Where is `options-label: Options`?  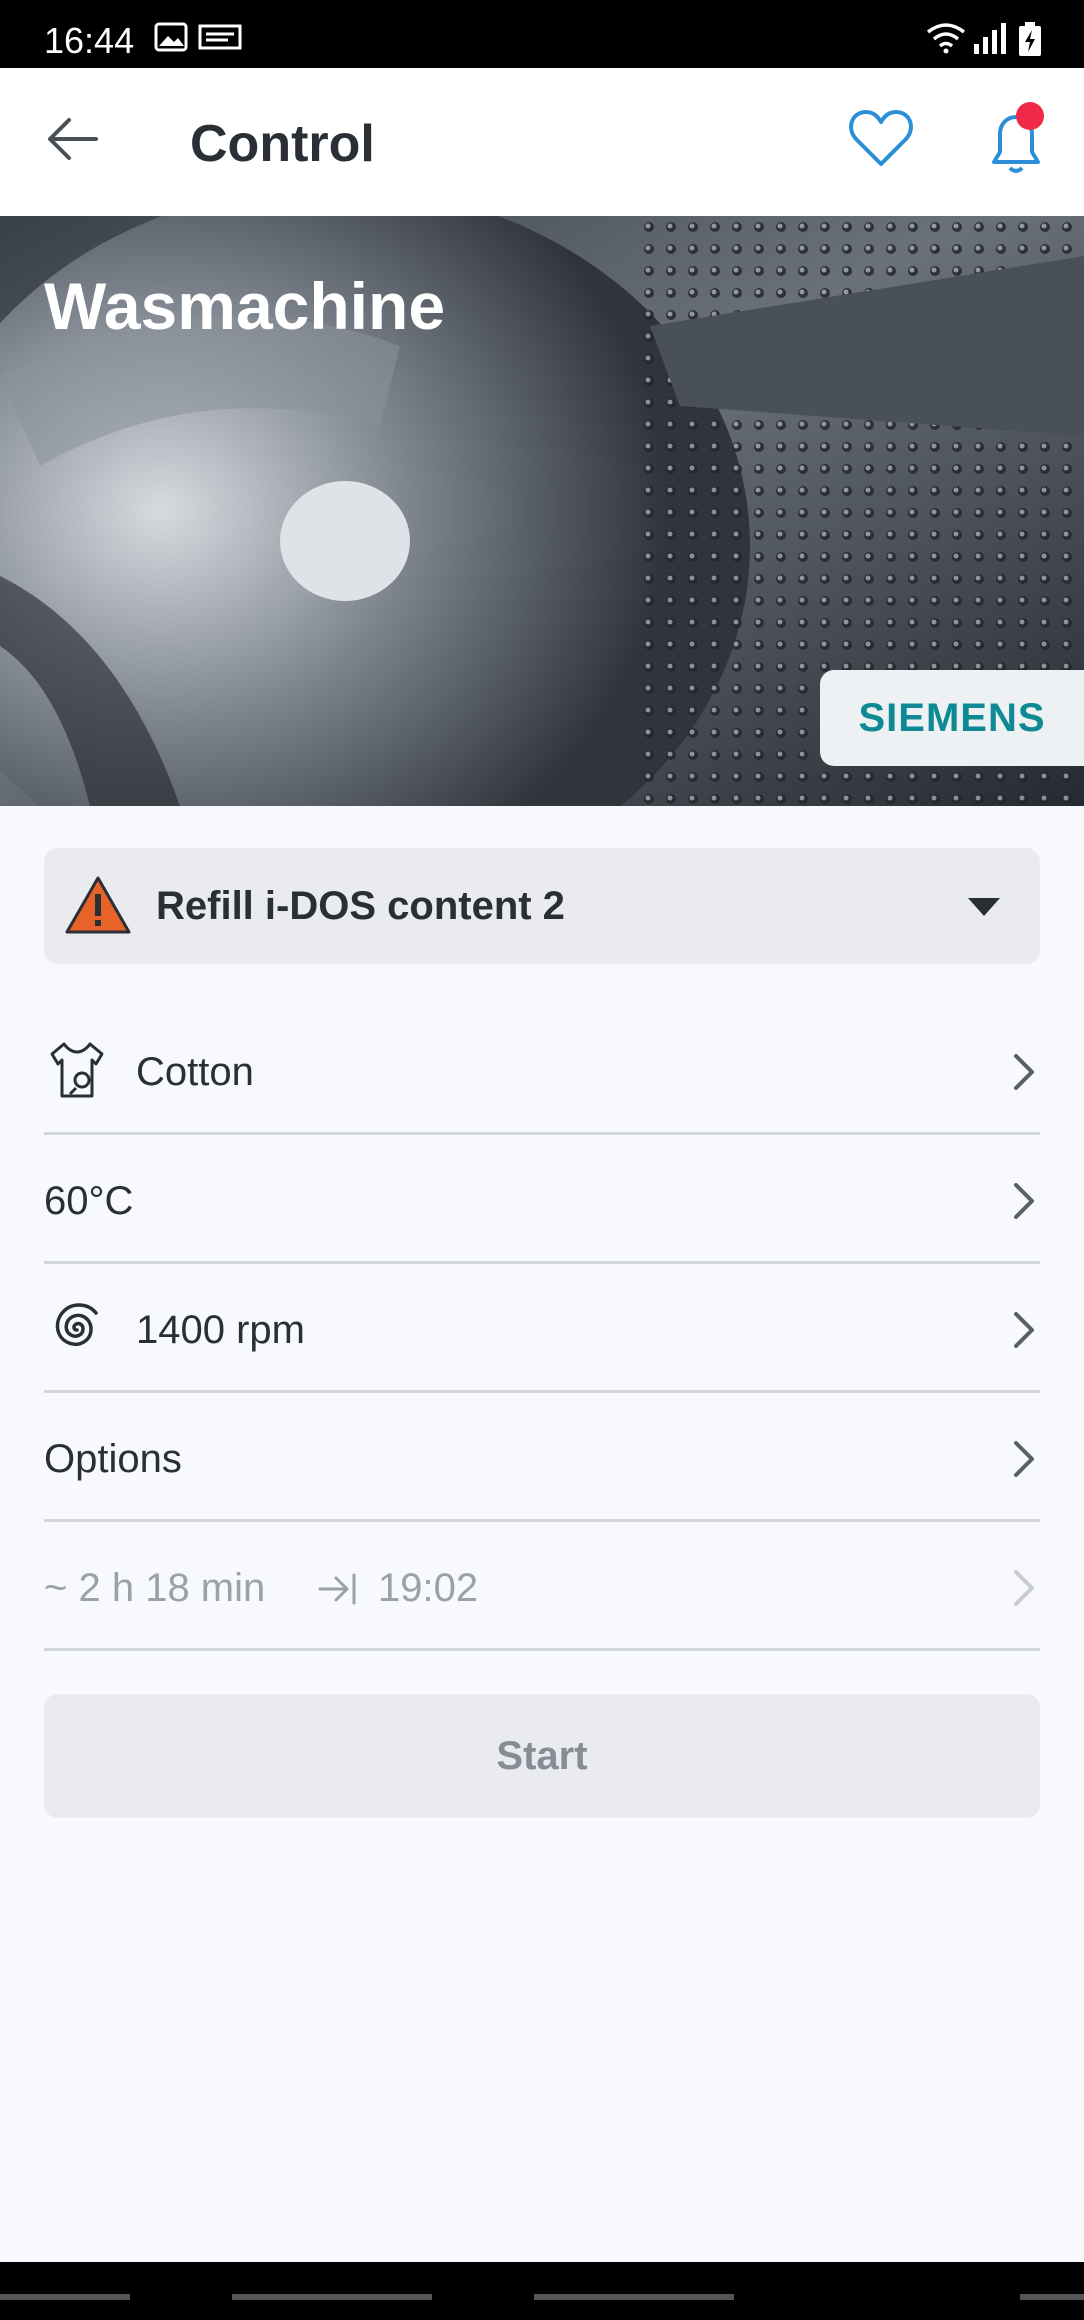 options-label: Options is located at coordinates (113, 1459).